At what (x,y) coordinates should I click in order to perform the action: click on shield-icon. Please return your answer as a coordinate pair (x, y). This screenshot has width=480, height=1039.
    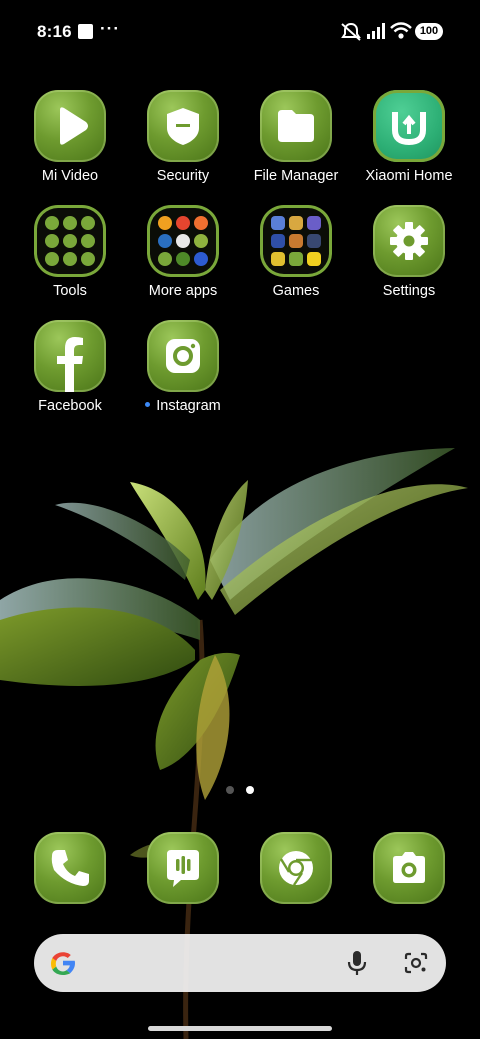
    Looking at the image, I should click on (183, 126).